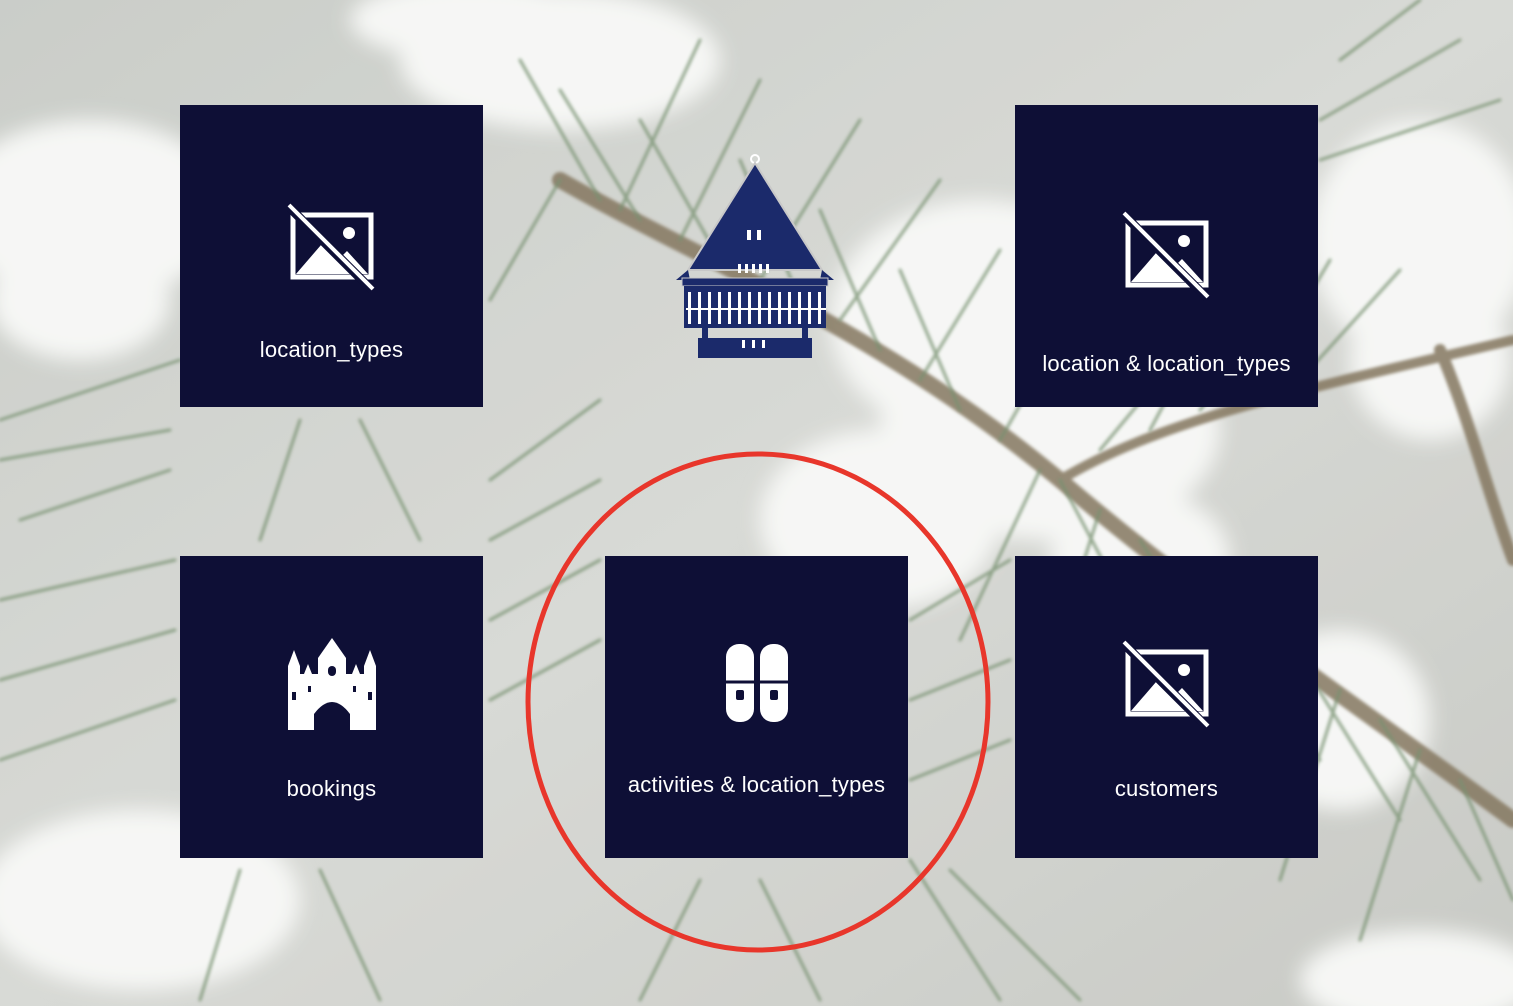  I want to click on wooden-house-logo, so click(755, 257).